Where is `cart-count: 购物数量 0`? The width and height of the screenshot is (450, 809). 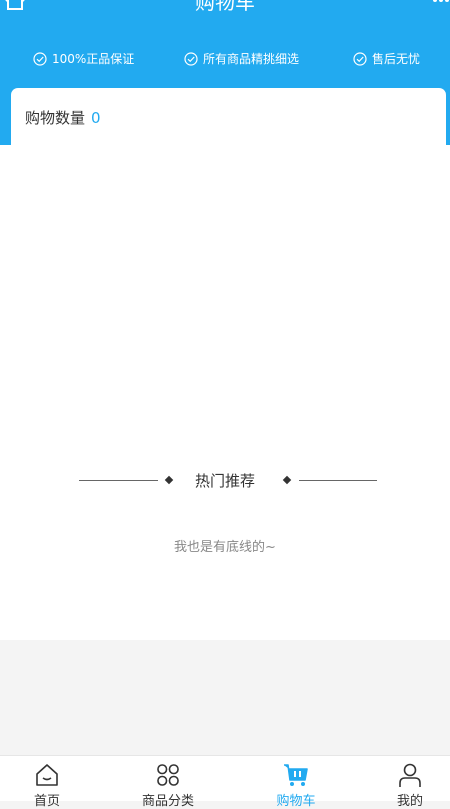 cart-count: 购物数量 0 is located at coordinates (63, 117).